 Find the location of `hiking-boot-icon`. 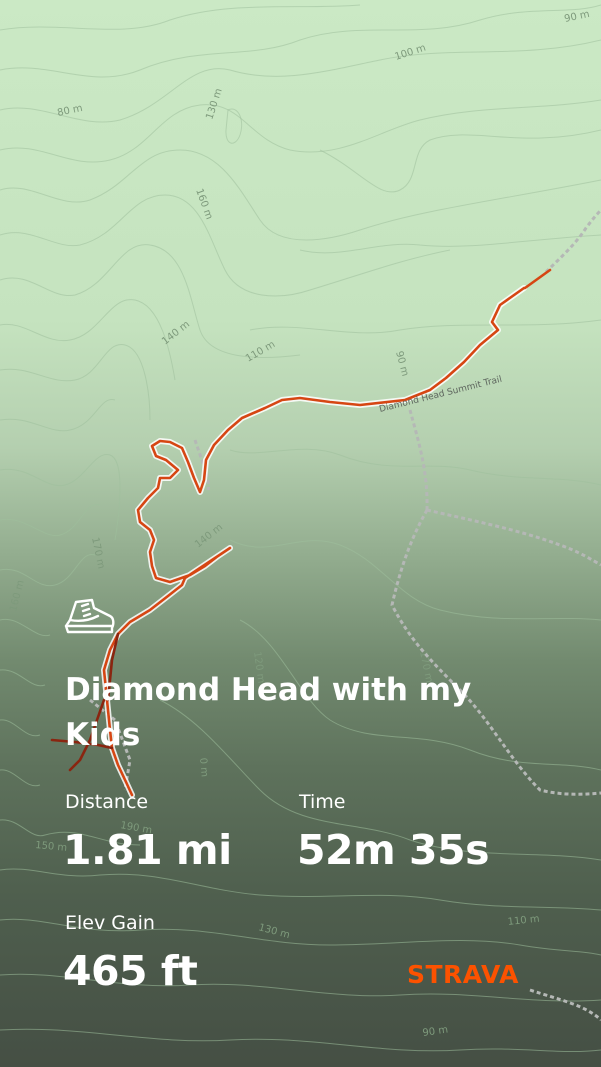

hiking-boot-icon is located at coordinates (89, 616).